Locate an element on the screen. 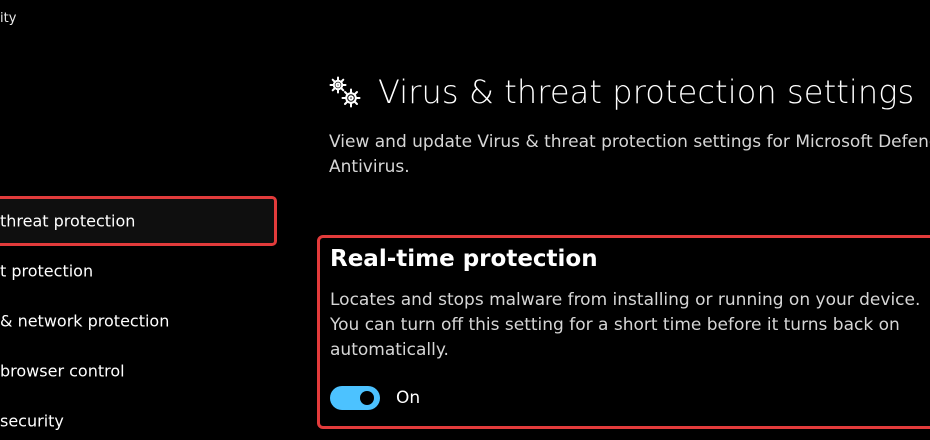 This screenshot has height=440, width=930. section-title: Real-time protection is located at coordinates (464, 259).